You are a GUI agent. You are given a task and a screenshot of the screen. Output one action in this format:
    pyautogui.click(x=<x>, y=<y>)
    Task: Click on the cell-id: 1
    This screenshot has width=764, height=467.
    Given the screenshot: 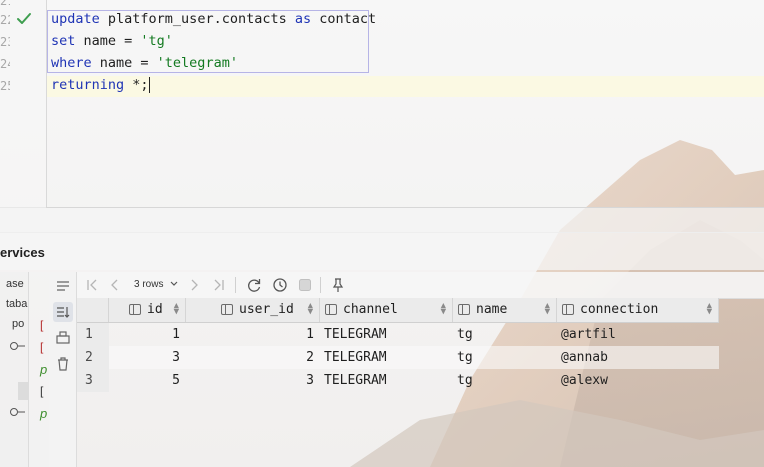 What is the action you would take?
    pyautogui.click(x=147, y=334)
    